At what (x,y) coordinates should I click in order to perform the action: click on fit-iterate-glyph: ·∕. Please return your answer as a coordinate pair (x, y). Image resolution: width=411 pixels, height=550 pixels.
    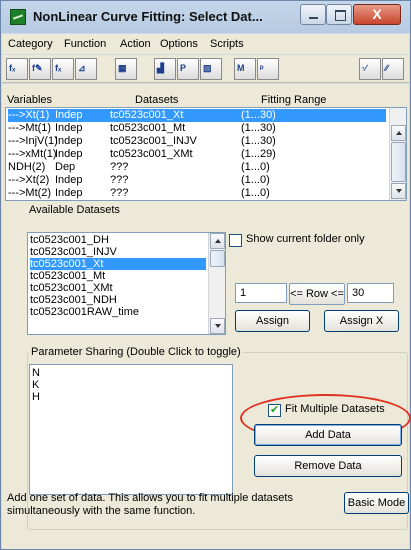
    Looking at the image, I should click on (364, 68).